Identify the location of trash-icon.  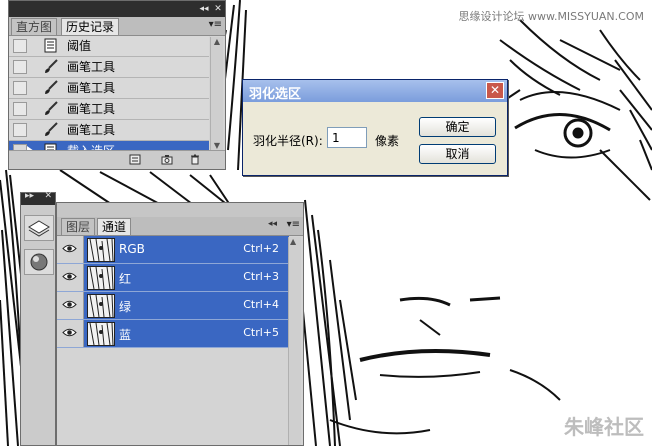
(195, 159).